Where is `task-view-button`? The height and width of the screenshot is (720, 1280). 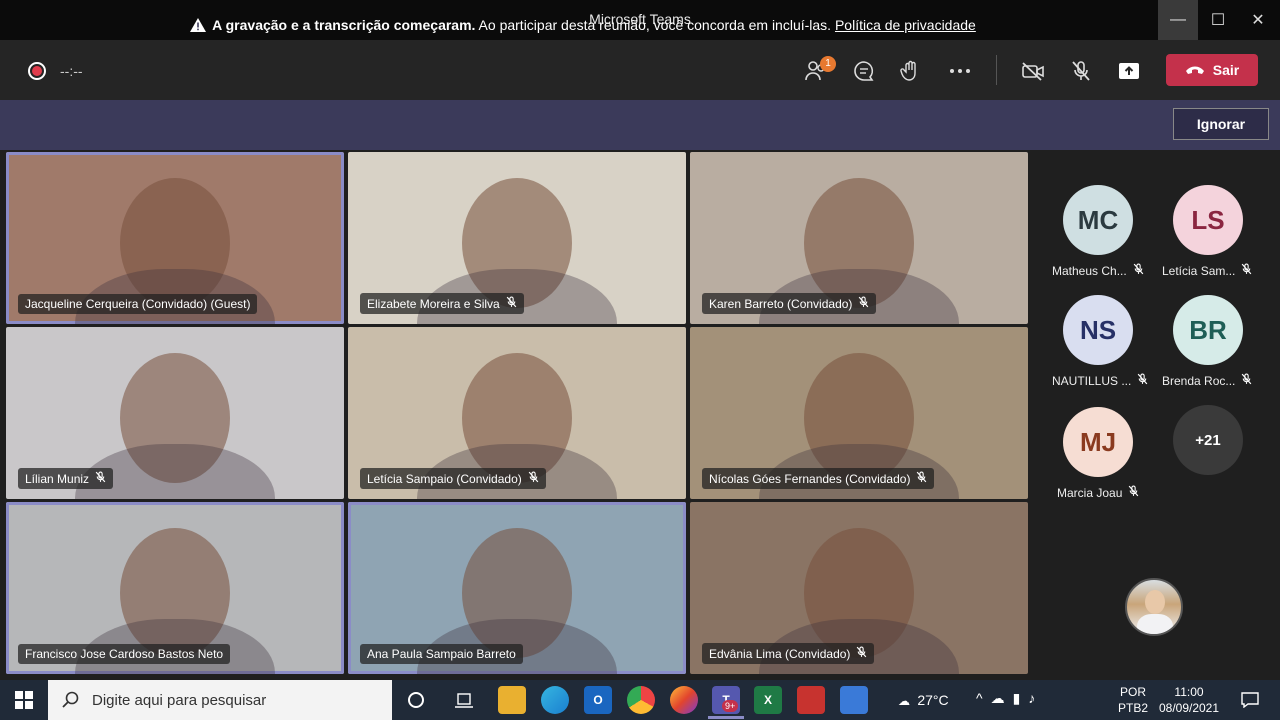 task-view-button is located at coordinates (464, 700).